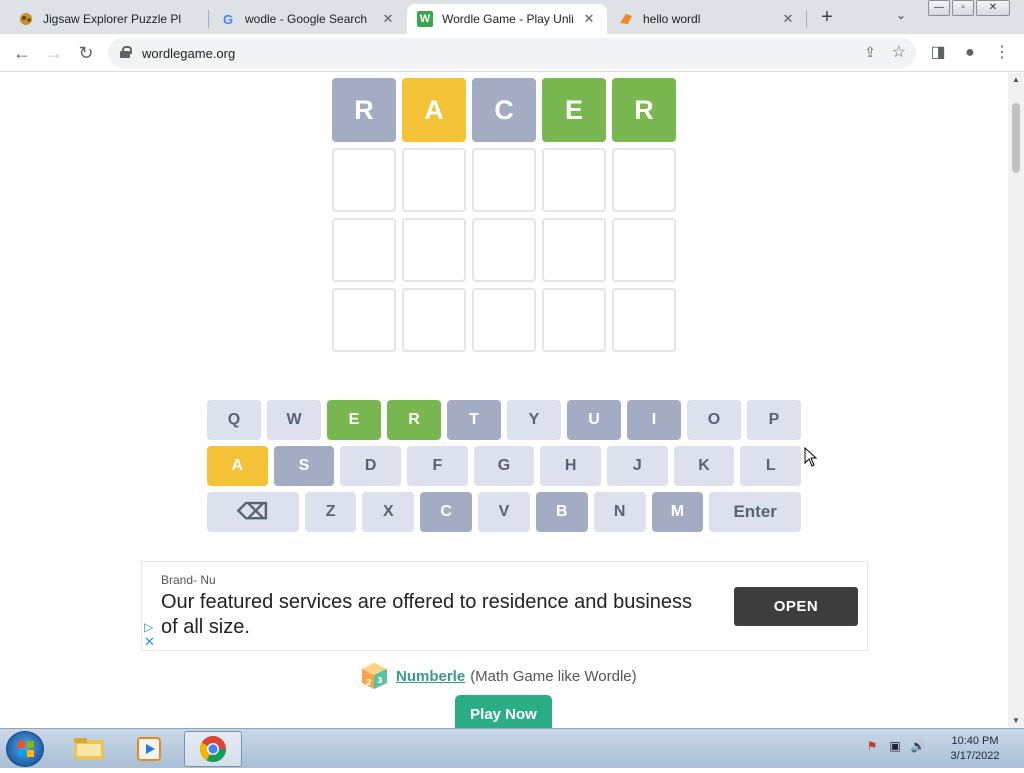  What do you see at coordinates (330, 512) in the screenshot?
I see `key-z: Z` at bounding box center [330, 512].